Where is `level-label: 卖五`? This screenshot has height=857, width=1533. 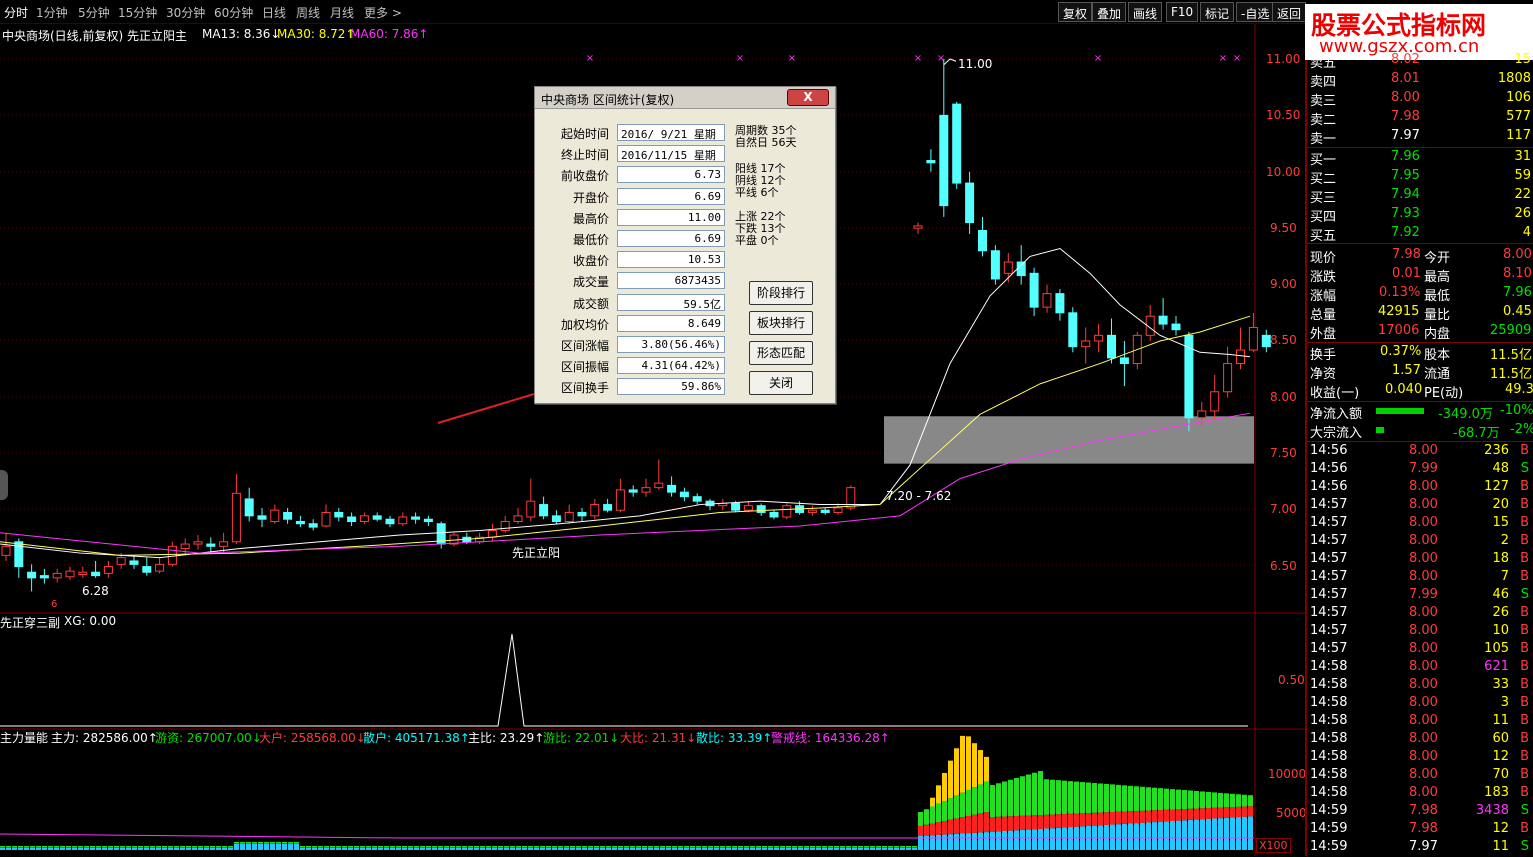 level-label: 卖五 is located at coordinates (1323, 63).